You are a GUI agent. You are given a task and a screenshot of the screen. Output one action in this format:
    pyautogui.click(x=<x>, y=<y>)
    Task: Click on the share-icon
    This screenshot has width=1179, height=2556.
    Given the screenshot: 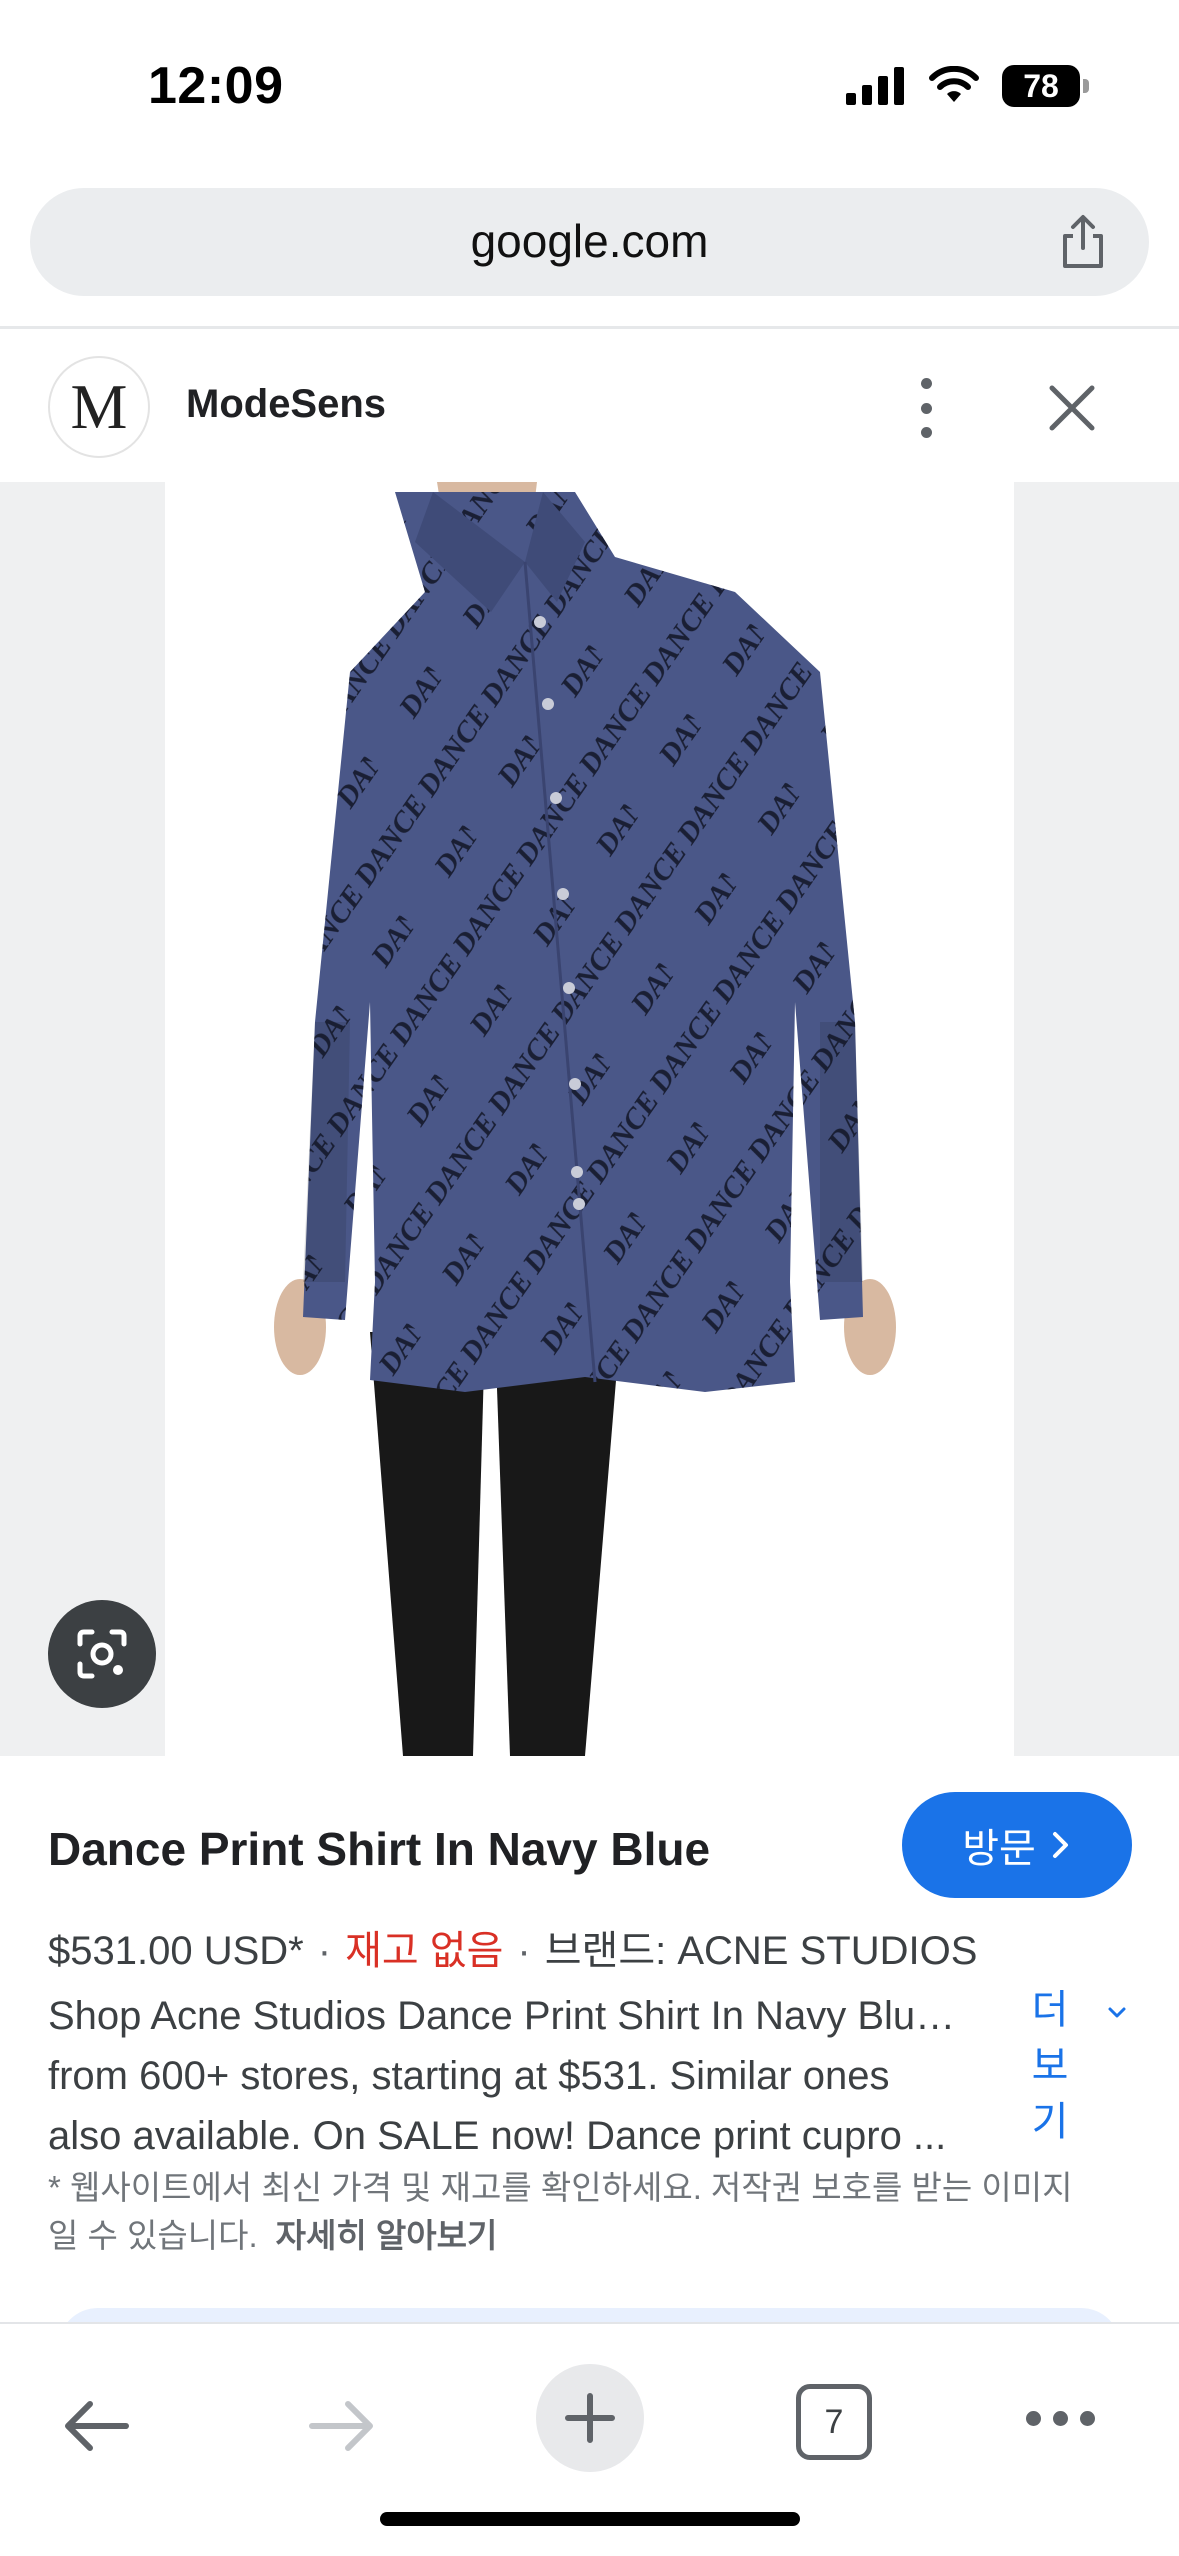 What is the action you would take?
    pyautogui.click(x=1083, y=242)
    